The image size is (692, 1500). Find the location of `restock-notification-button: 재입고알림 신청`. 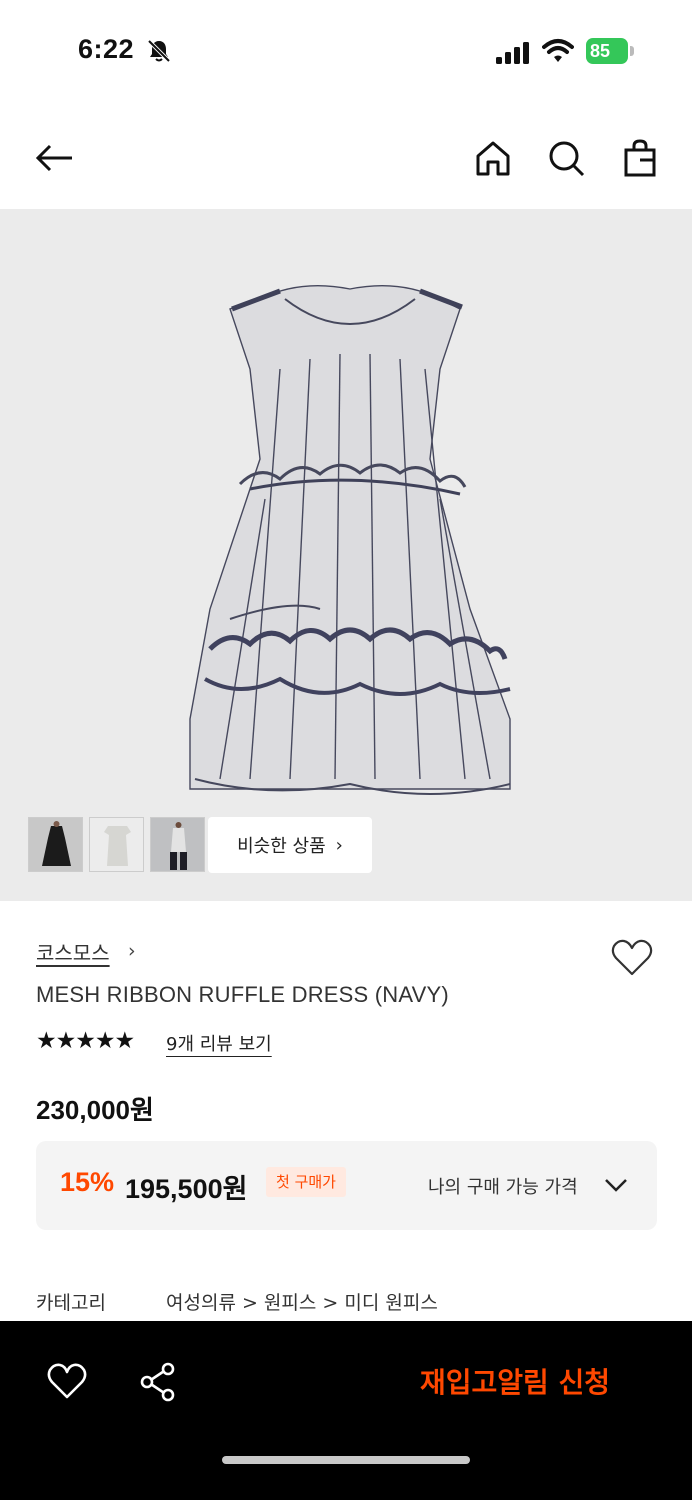

restock-notification-button: 재입고알림 신청 is located at coordinates (515, 1381).